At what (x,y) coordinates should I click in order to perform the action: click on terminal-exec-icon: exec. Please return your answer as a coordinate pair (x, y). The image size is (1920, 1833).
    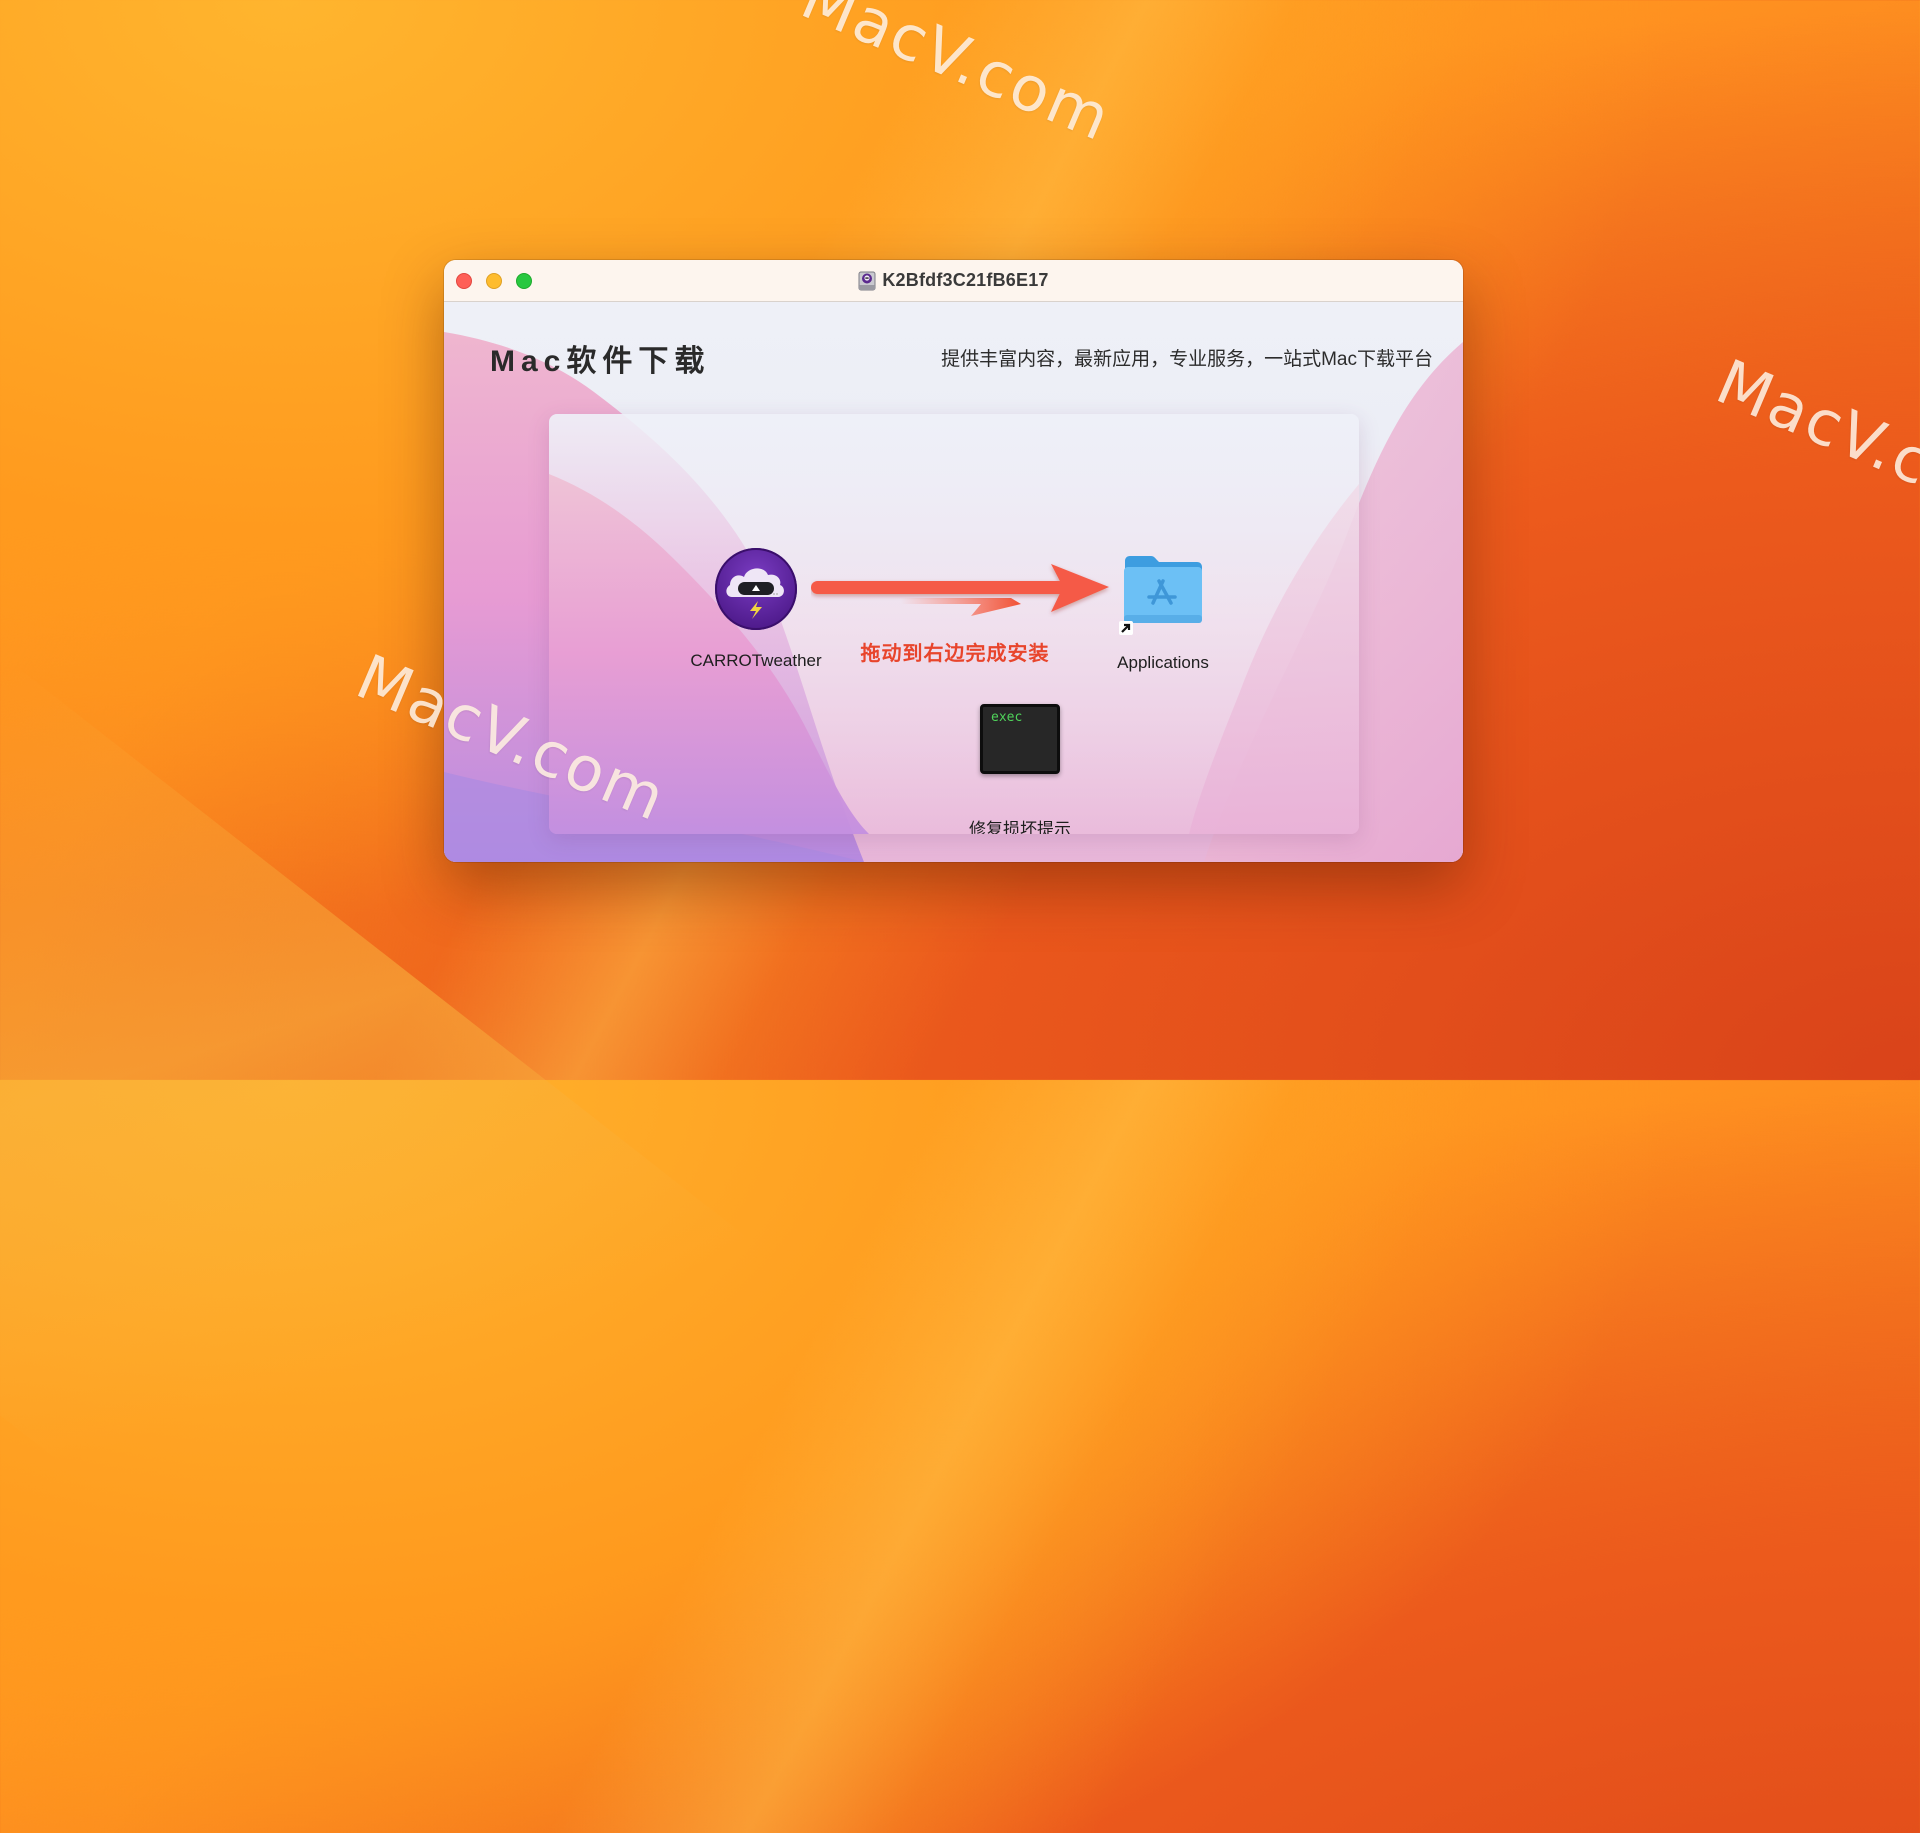
    Looking at the image, I should click on (1020, 739).